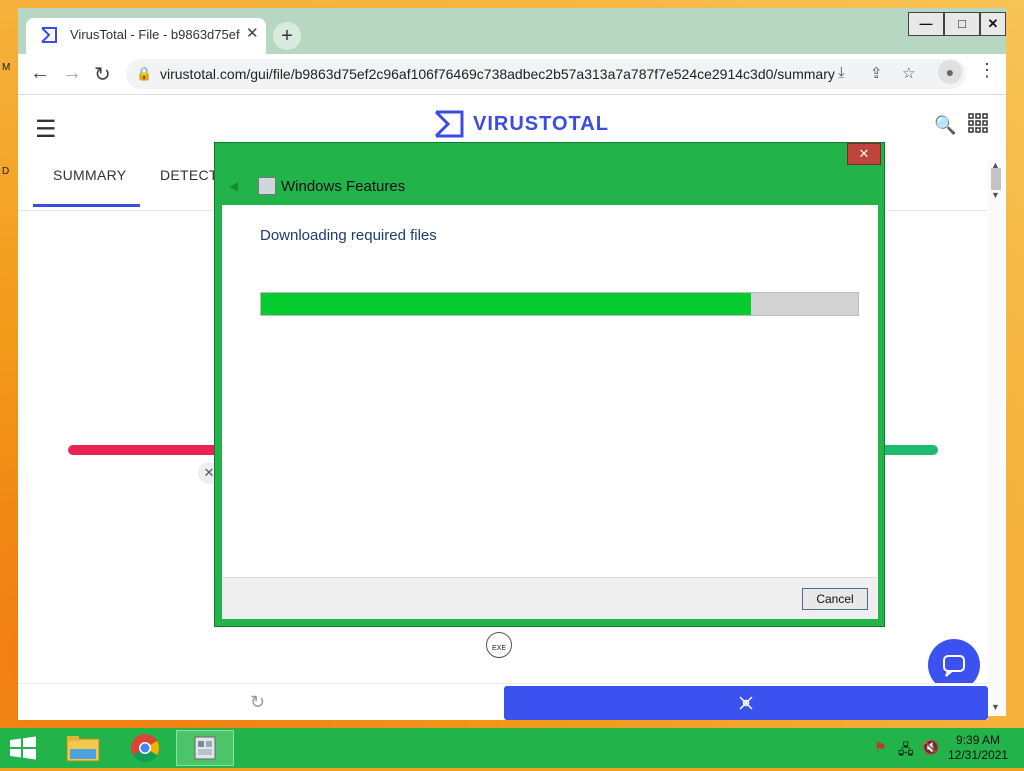  Describe the element at coordinates (23, 748) in the screenshot. I see `windows-start-icon` at that location.